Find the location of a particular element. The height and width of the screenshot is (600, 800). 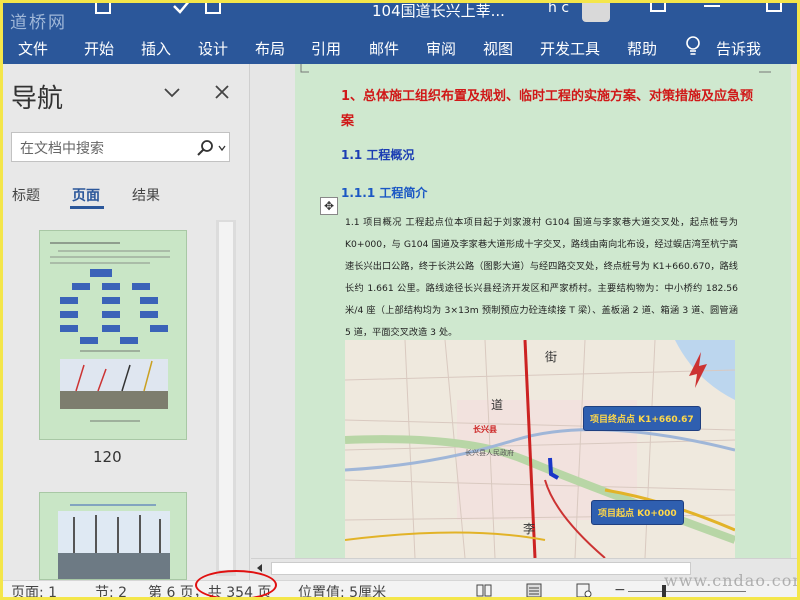

dropdown-icon is located at coordinates (222, 148).